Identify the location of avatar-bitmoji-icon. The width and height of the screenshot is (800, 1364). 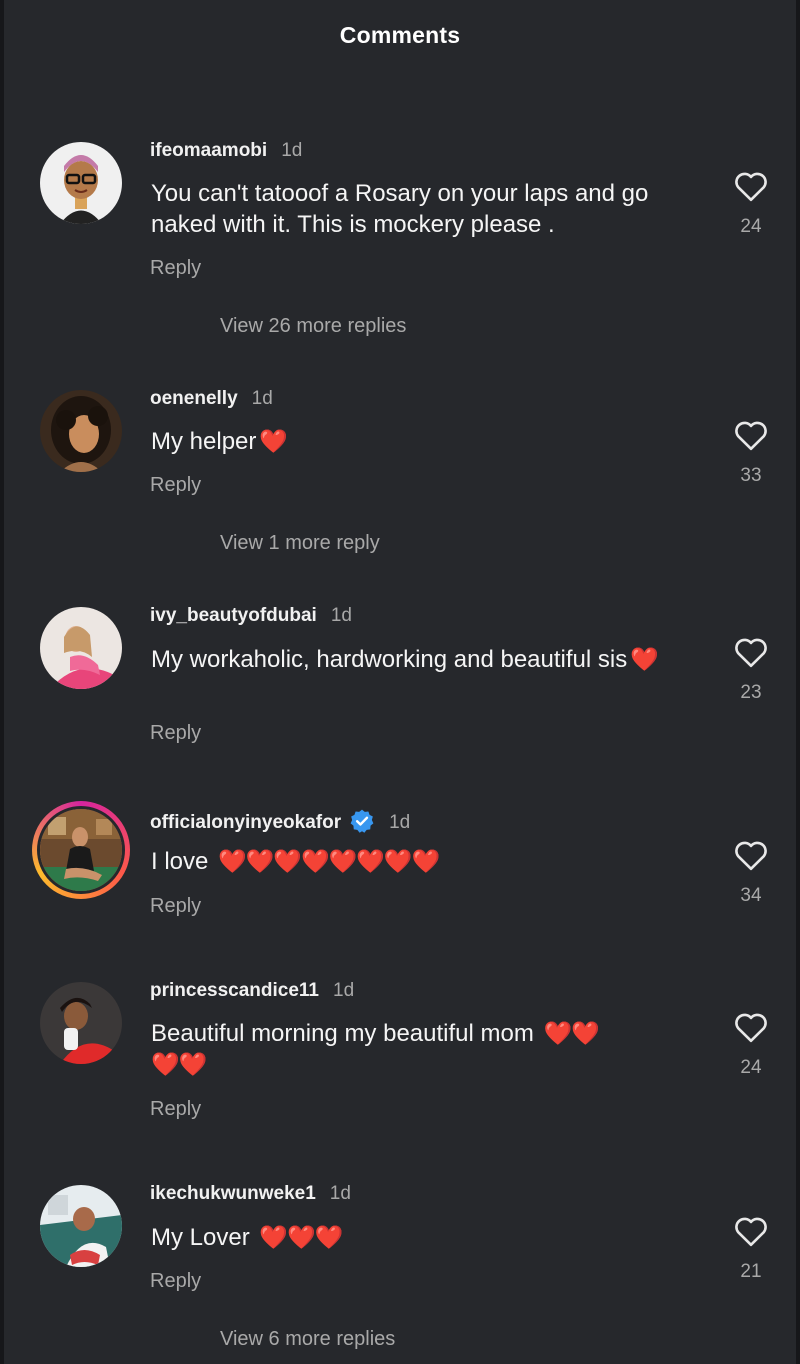
(81, 183).